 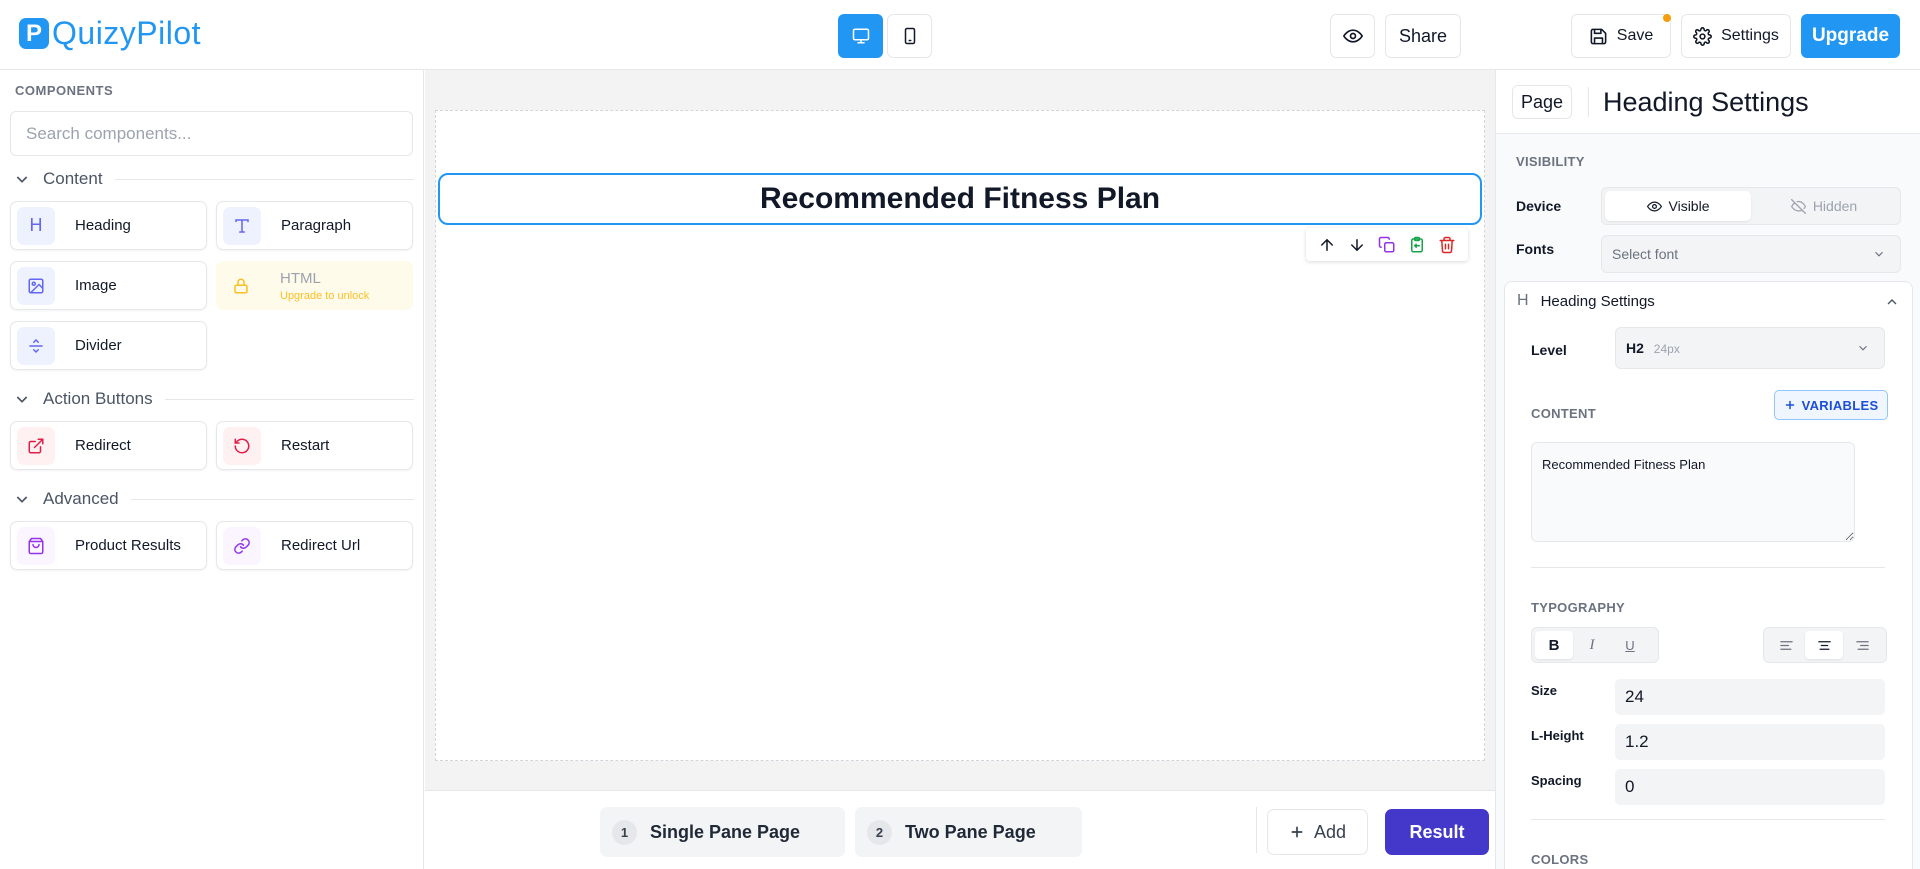 I want to click on add-page-button: Add, so click(x=1317, y=832).